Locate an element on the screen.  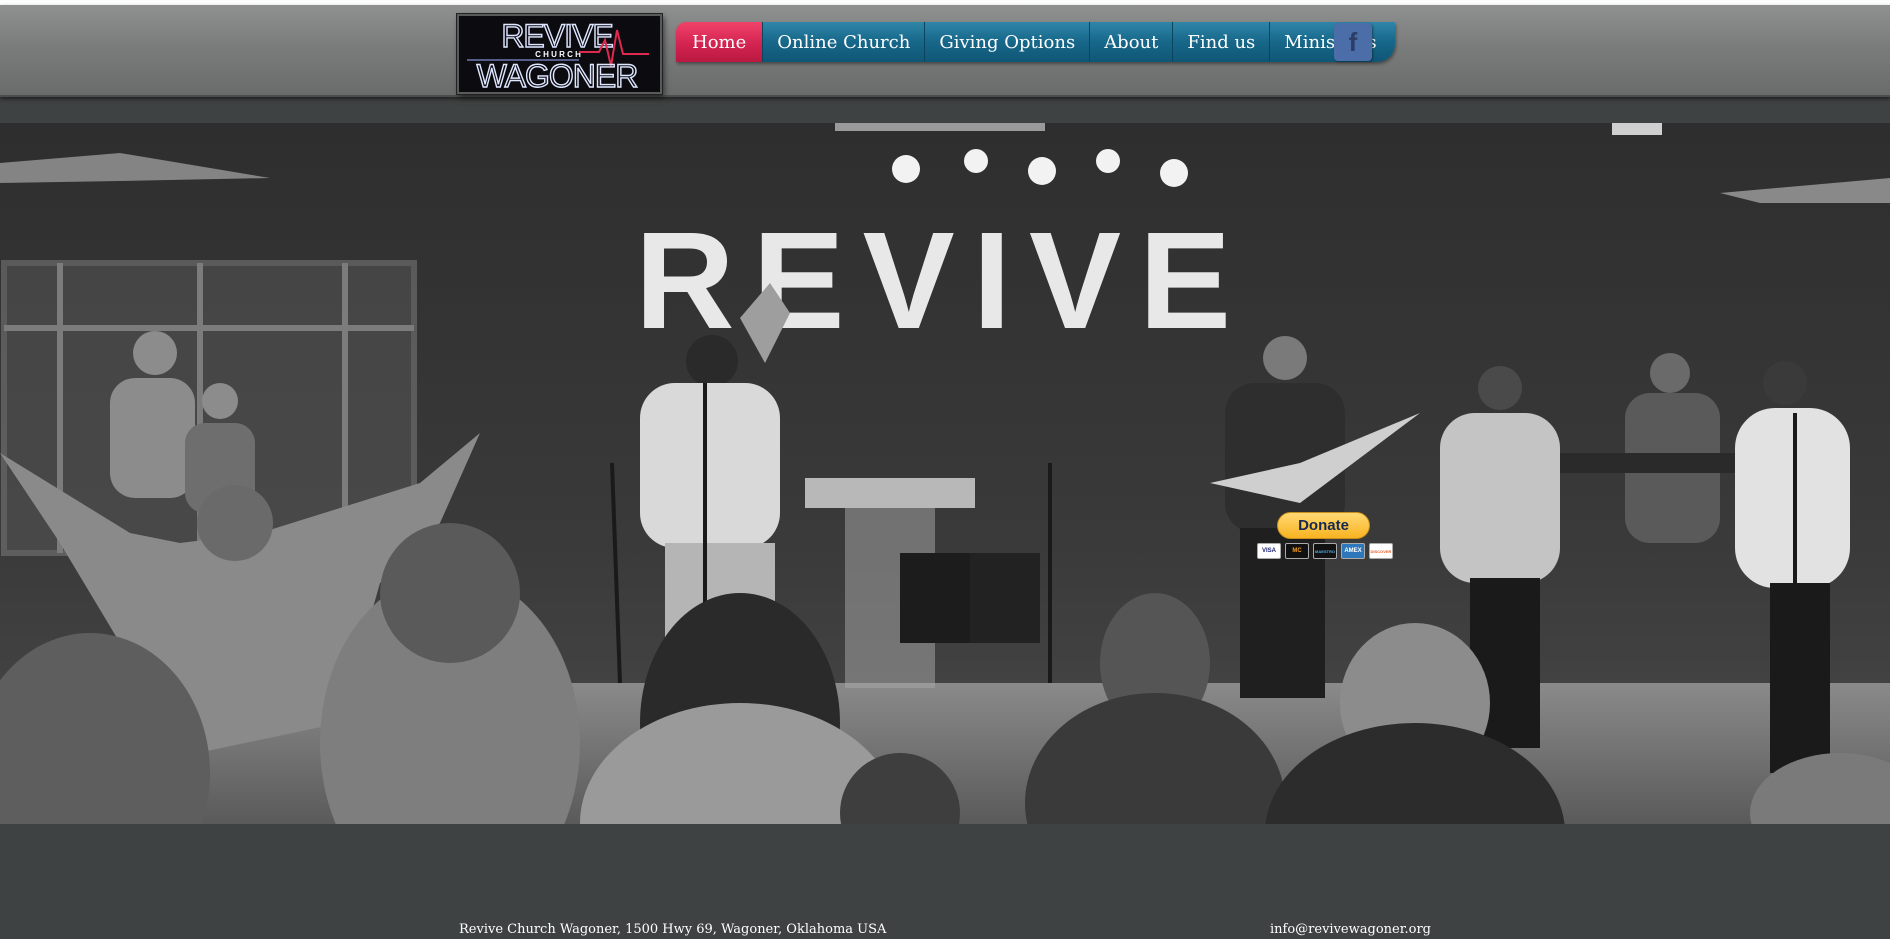
logo-line-revive: REVIVE is located at coordinates (556, 36).